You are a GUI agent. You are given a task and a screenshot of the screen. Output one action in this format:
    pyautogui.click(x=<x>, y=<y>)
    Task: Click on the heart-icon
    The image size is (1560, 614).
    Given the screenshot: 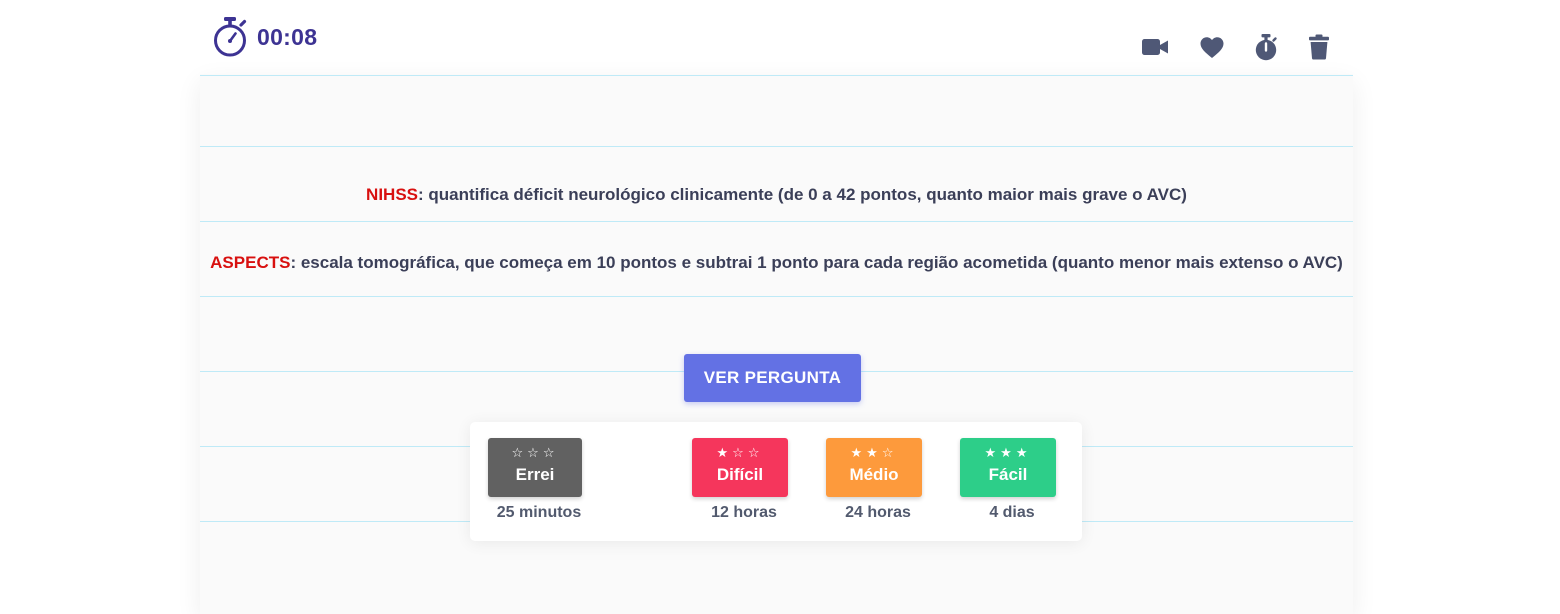 What is the action you would take?
    pyautogui.click(x=1212, y=47)
    